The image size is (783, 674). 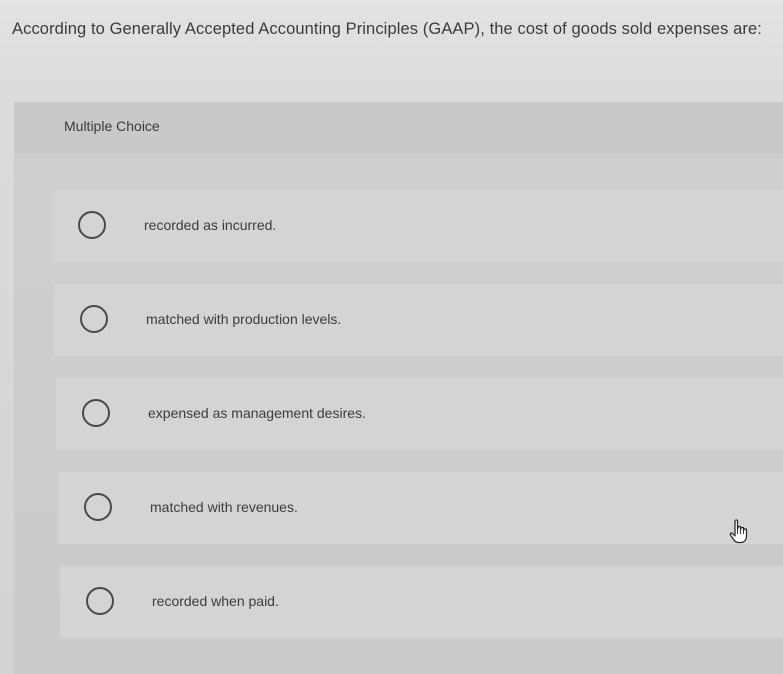 What do you see at coordinates (740, 531) in the screenshot?
I see `hand-pointer-icon` at bounding box center [740, 531].